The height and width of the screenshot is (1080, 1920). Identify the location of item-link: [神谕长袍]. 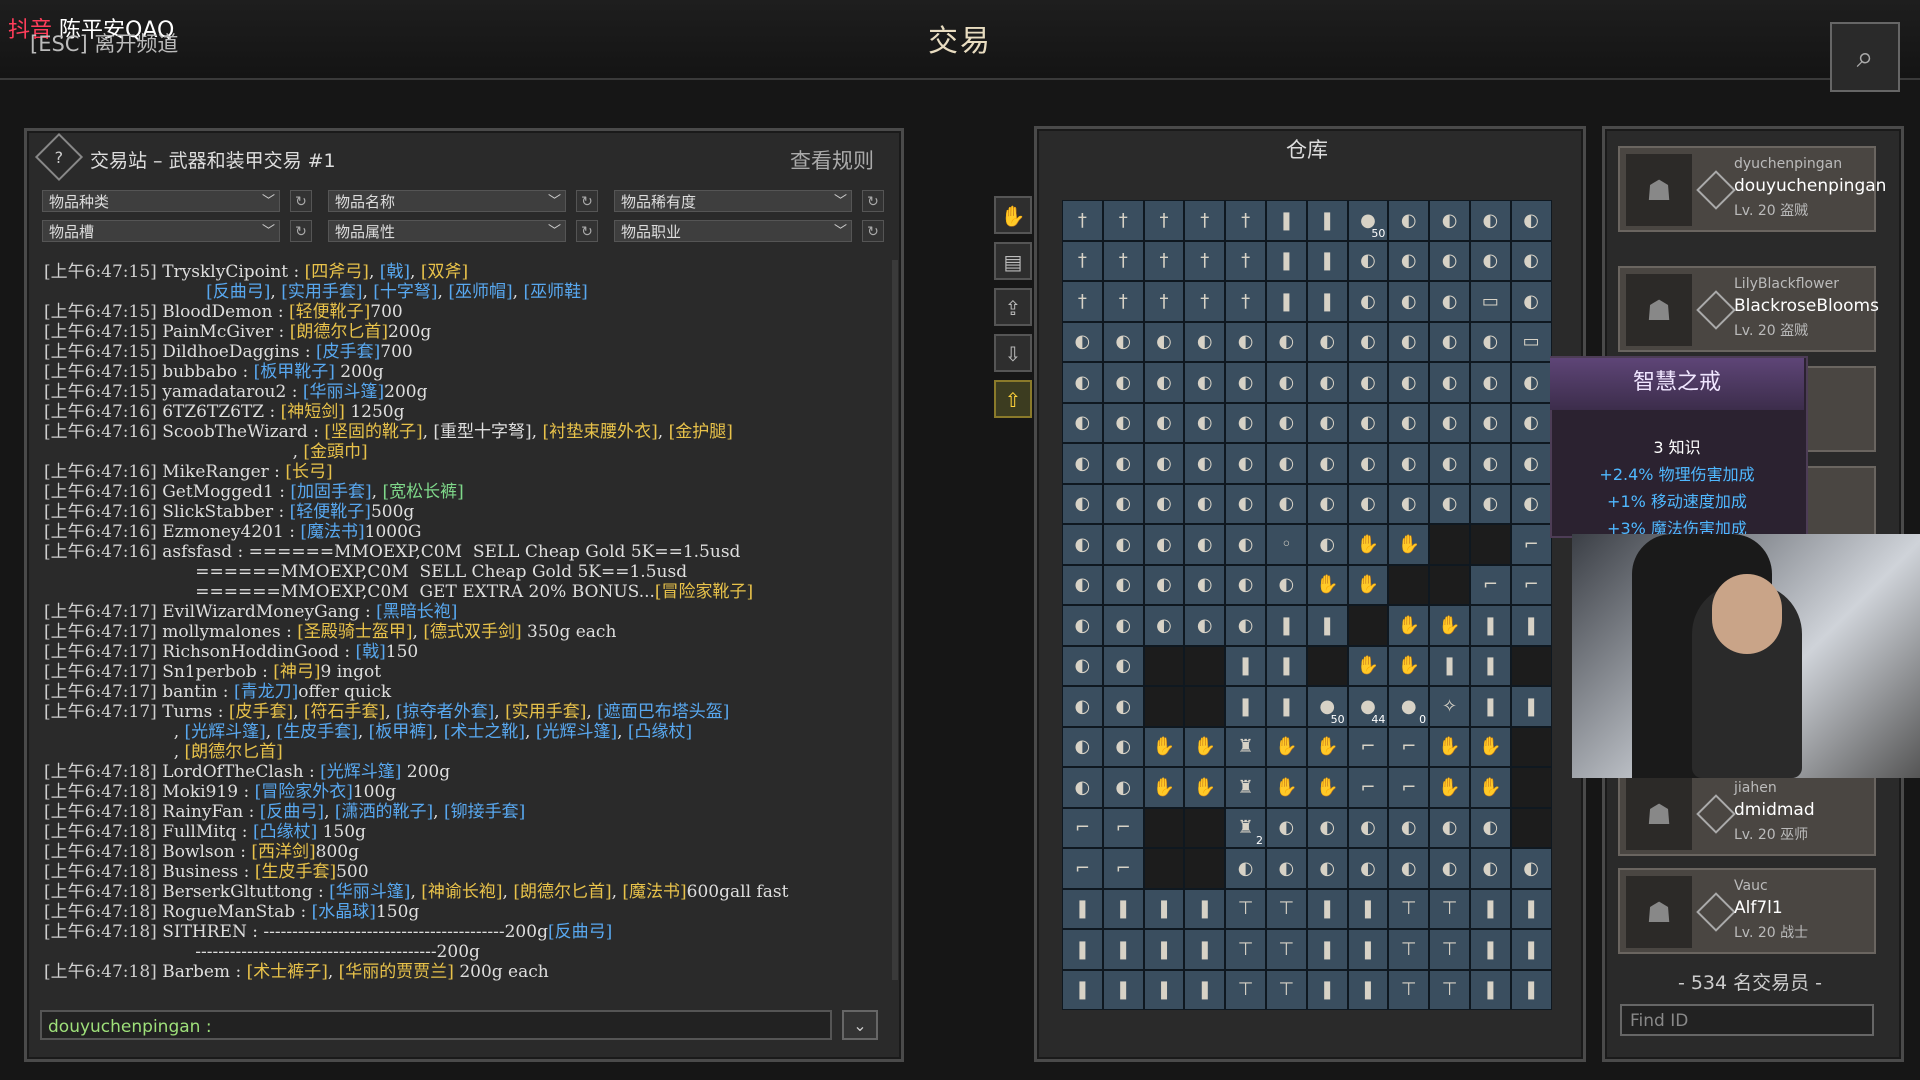
(461, 892).